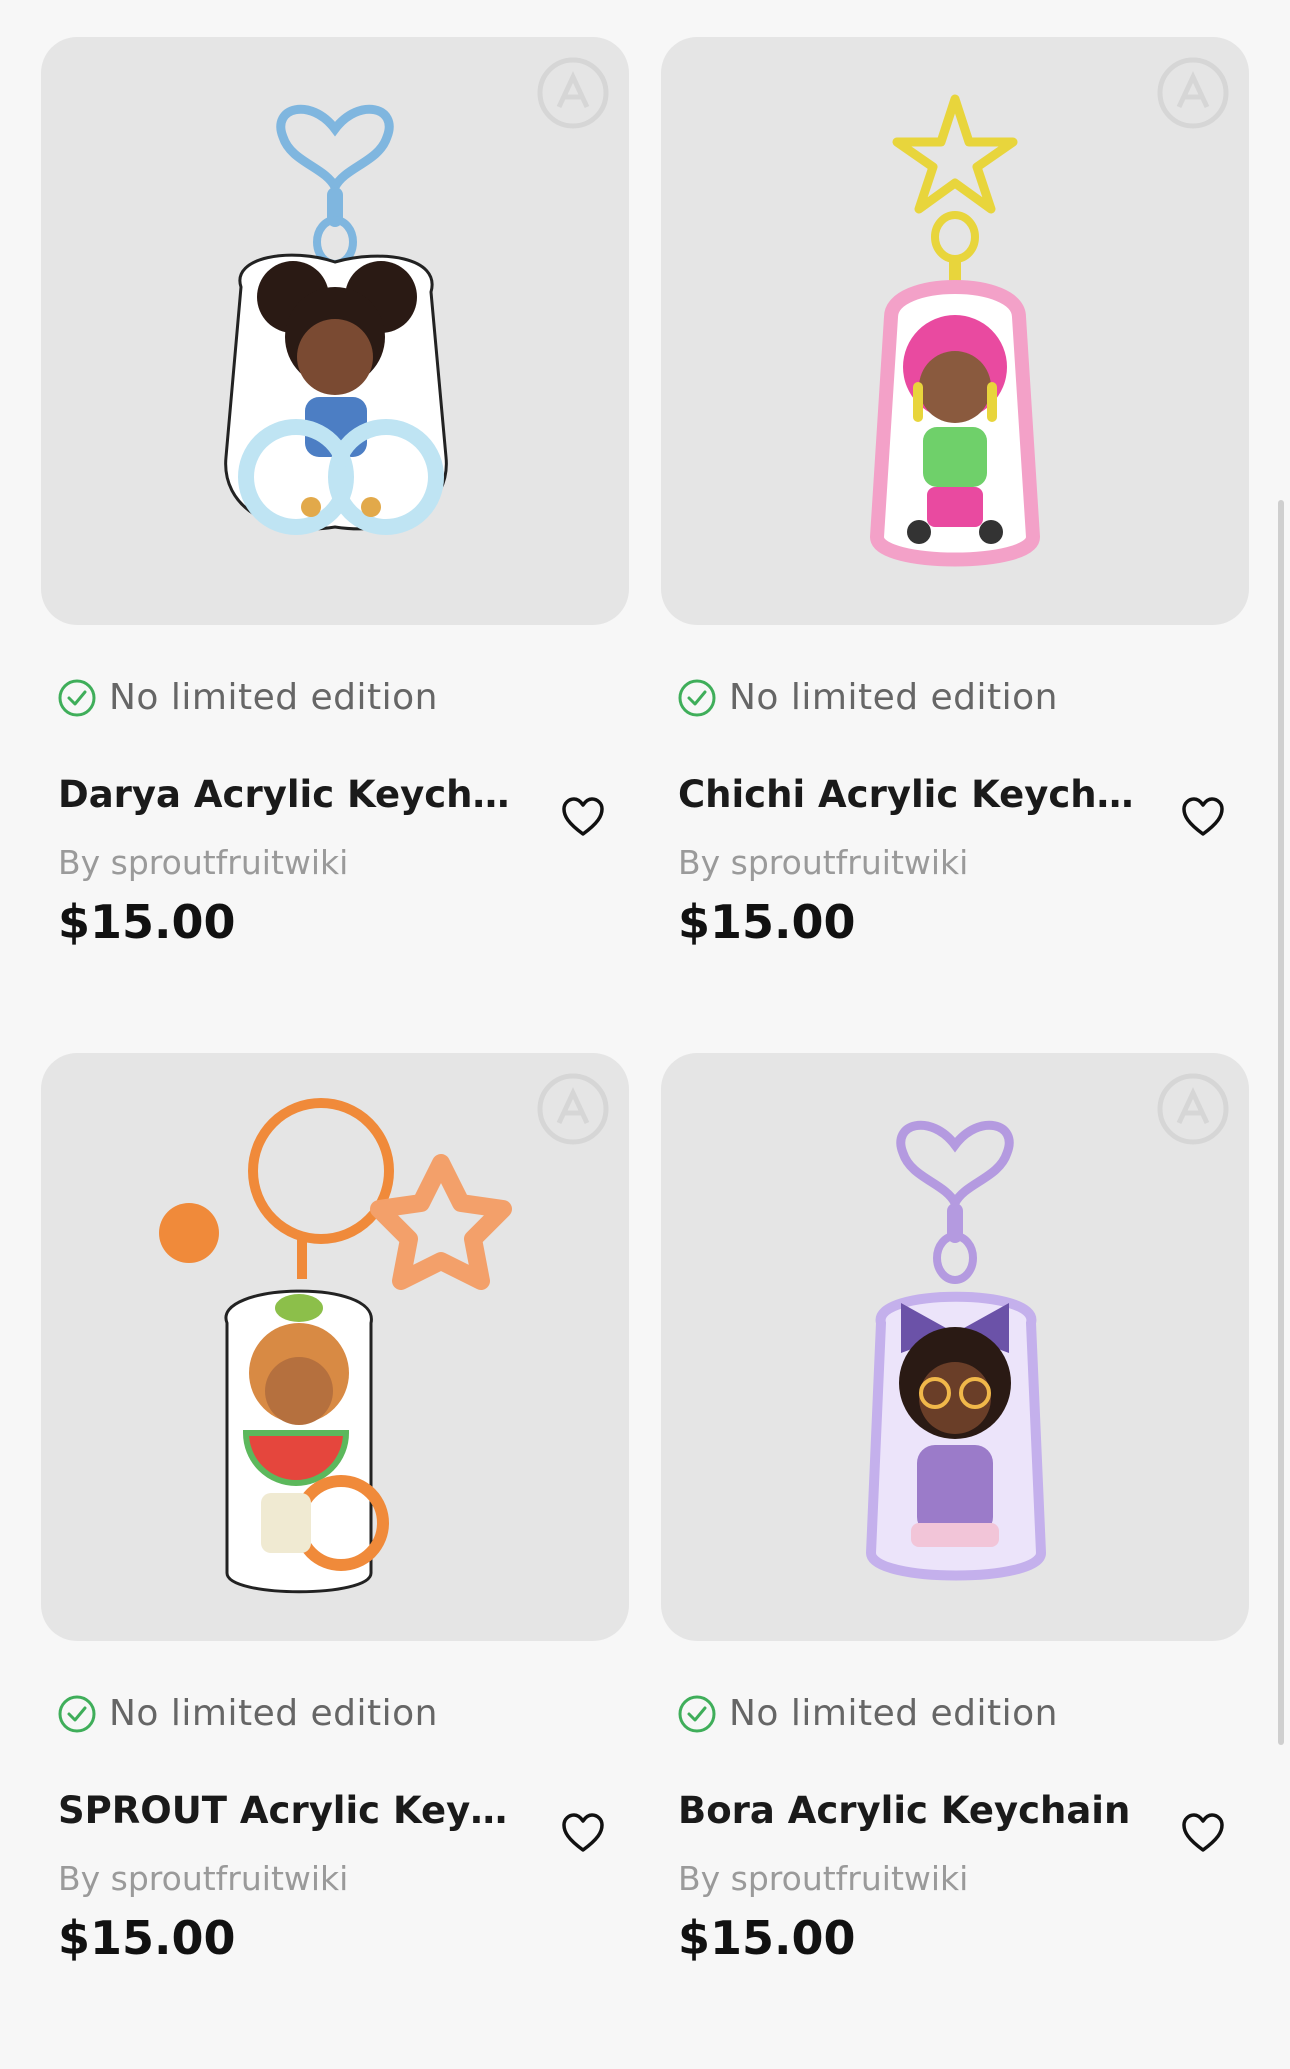 This screenshot has width=1290, height=2069. What do you see at coordinates (913, 794) in the screenshot?
I see `product-title: Chichi Acrylic Keychain` at bounding box center [913, 794].